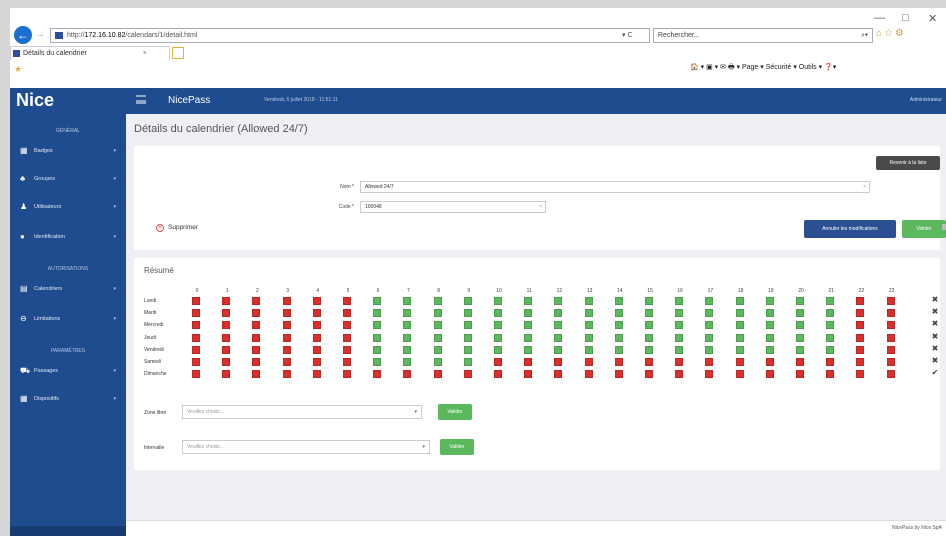  What do you see at coordinates (68, 237) in the screenshot?
I see `sidebar-item-identification: ● Identification ▾` at bounding box center [68, 237].